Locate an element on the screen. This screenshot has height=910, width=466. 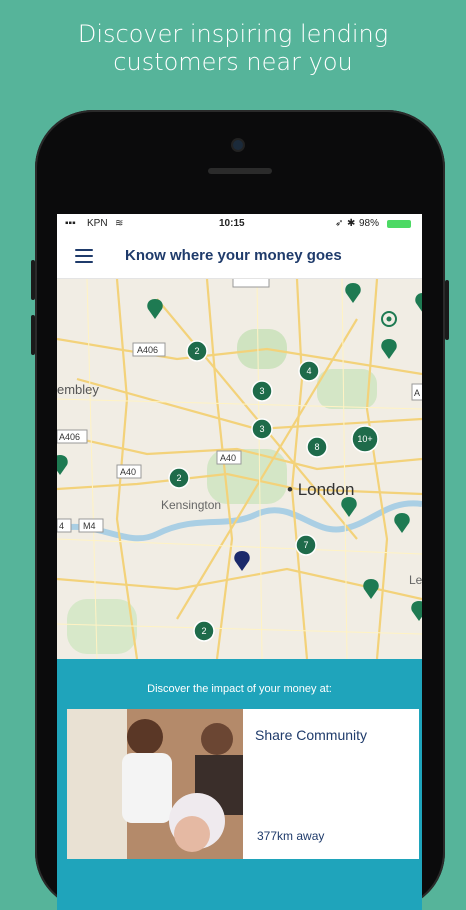
svg-text: 10+ is located at coordinates (364, 439).